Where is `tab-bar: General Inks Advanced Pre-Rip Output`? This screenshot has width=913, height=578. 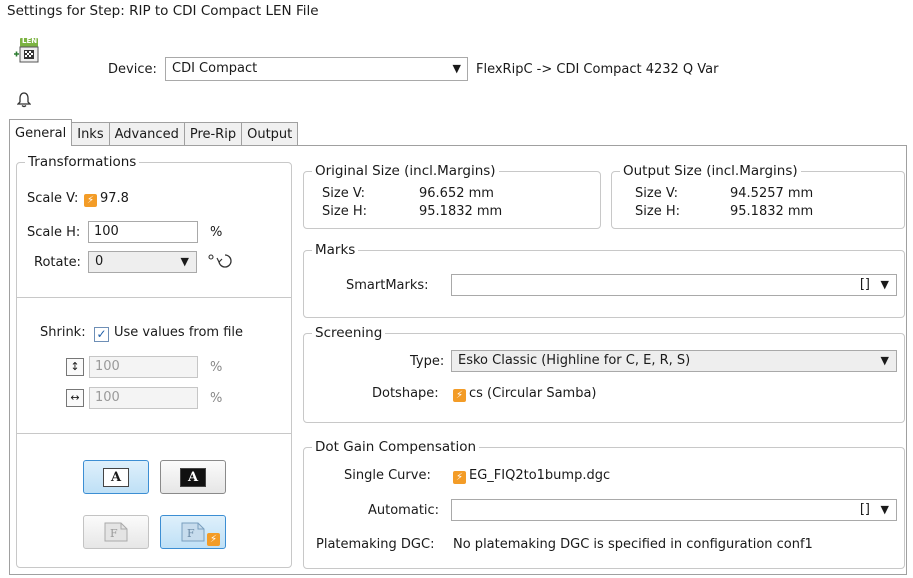 tab-bar: General Inks Advanced Pre-Rip Output is located at coordinates (154, 132).